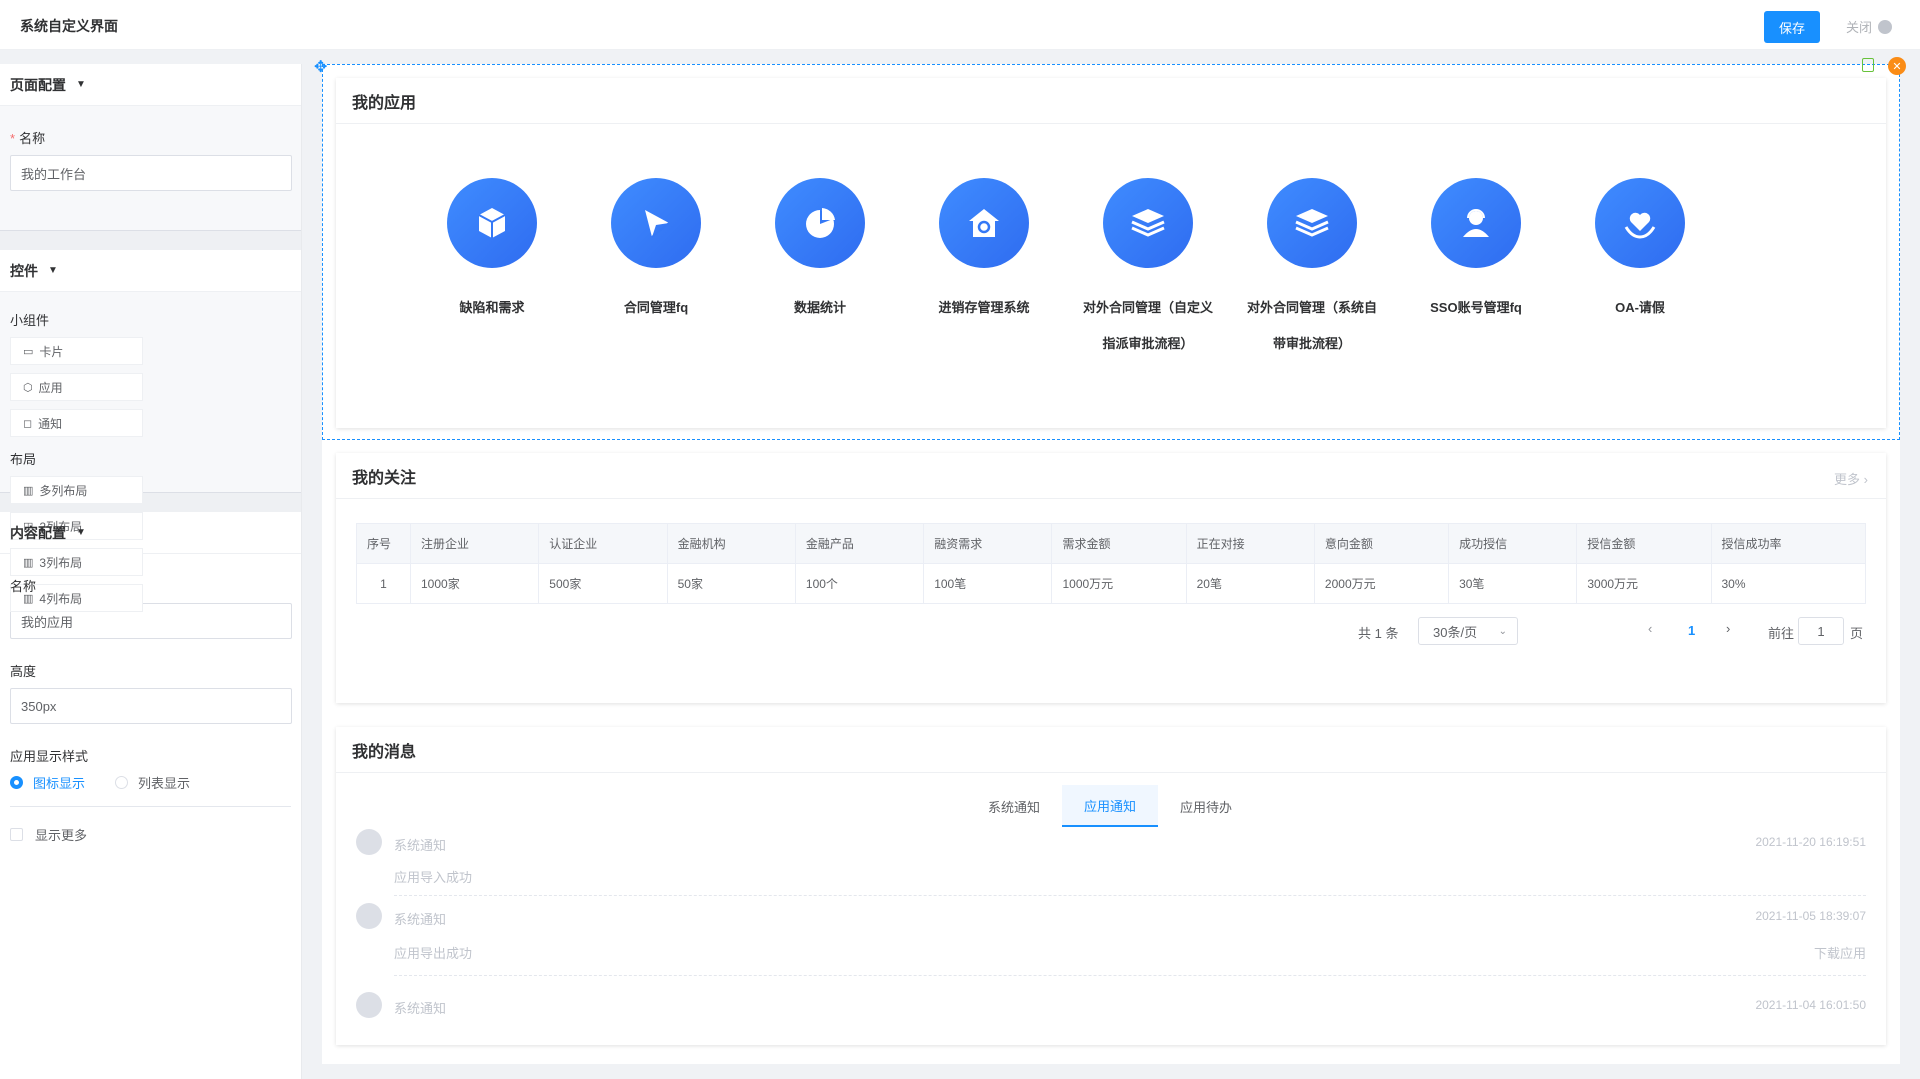  Describe the element at coordinates (988, 543) in the screenshot. I see `table-header: 融资需求` at that location.